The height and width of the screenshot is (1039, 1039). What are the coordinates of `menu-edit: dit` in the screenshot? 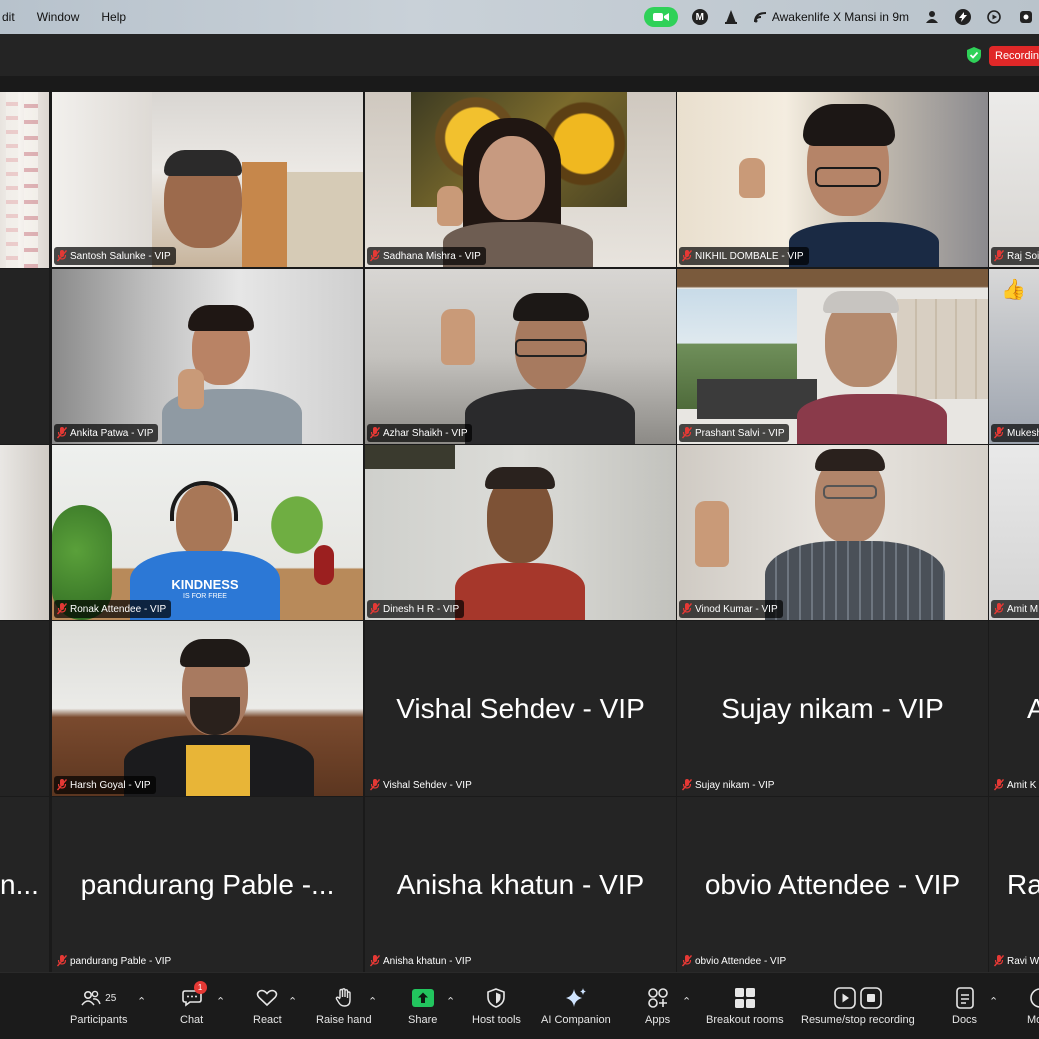 It's located at (8, 17).